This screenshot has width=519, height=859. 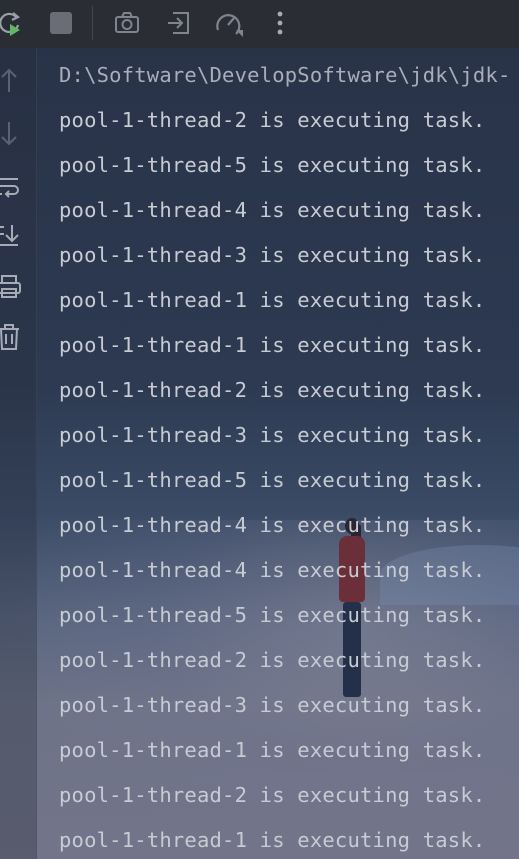 What do you see at coordinates (12, 337) in the screenshot?
I see `trash-icon` at bounding box center [12, 337].